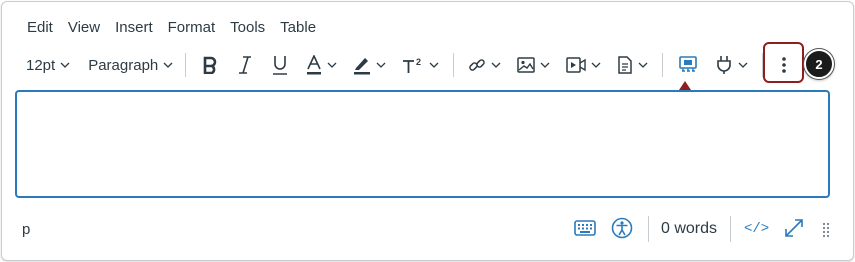  I want to click on menu-table: Table, so click(298, 28).